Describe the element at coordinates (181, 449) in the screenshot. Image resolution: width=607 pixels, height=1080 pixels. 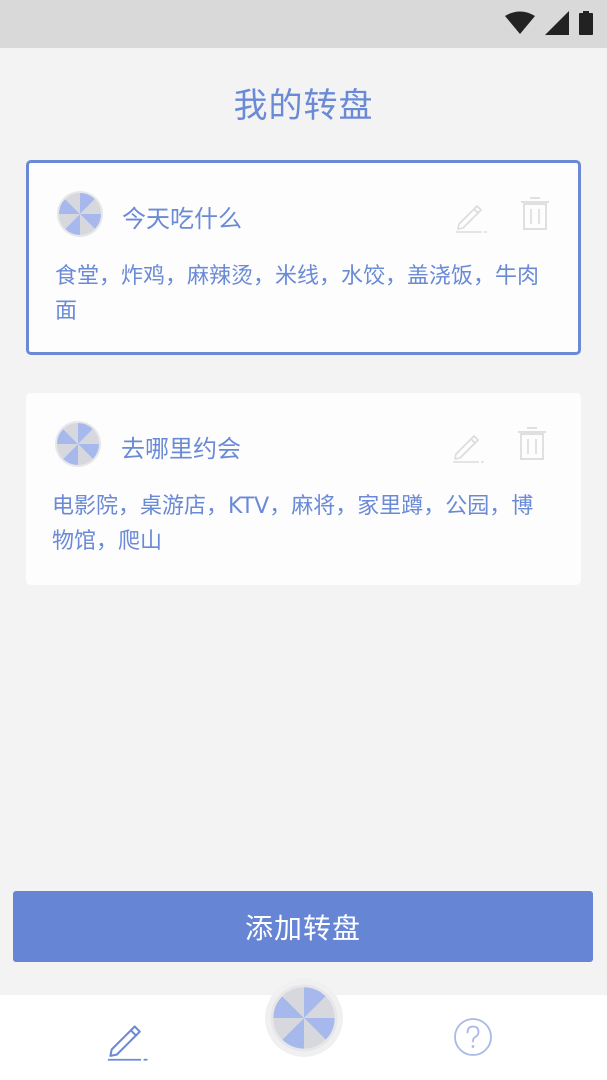
I see `wheel-card-title: 去哪里约会` at that location.